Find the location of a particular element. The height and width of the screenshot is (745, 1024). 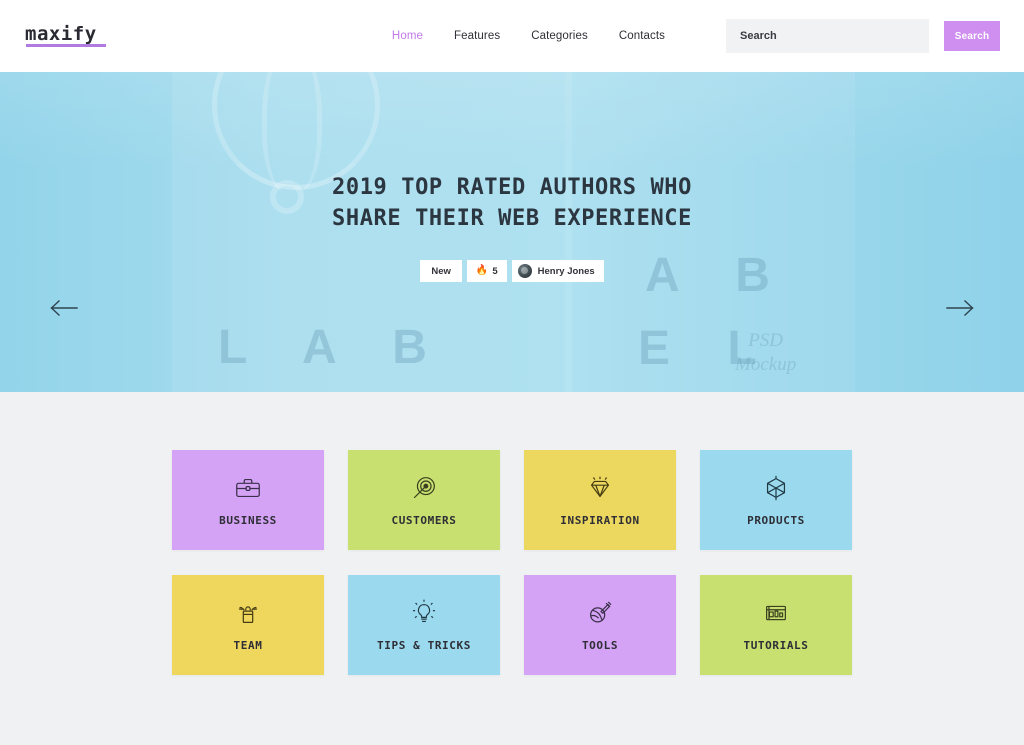

like-badge: 🔥 5 is located at coordinates (486, 271).